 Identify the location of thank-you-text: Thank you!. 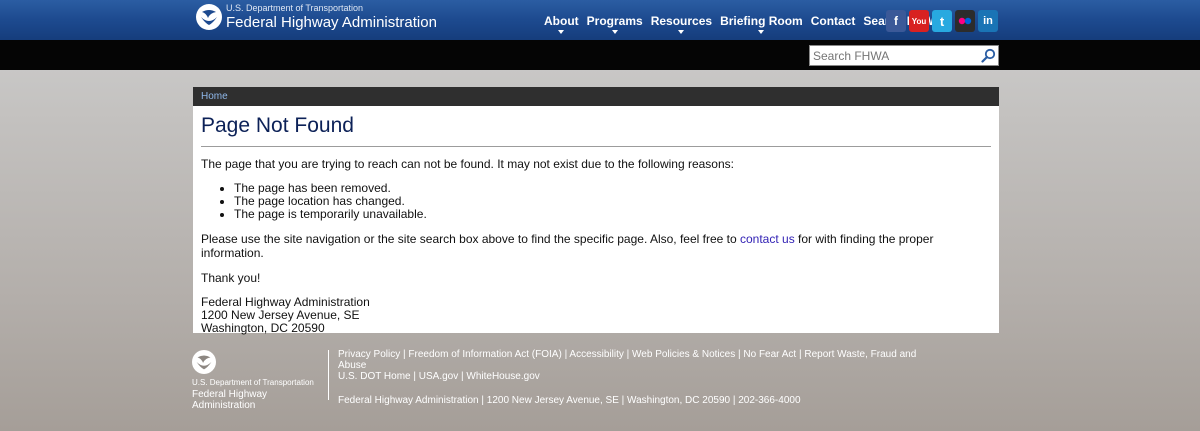
(231, 278).